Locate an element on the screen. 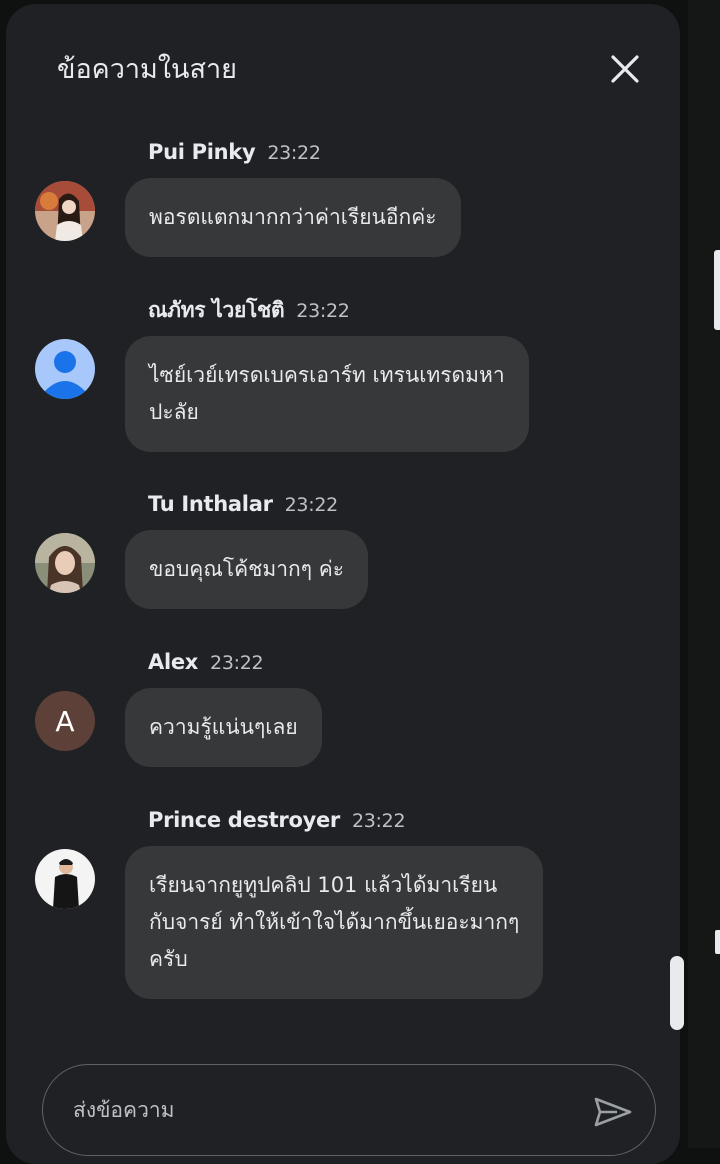 The width and height of the screenshot is (720, 1164). send-button is located at coordinates (613, 1112).